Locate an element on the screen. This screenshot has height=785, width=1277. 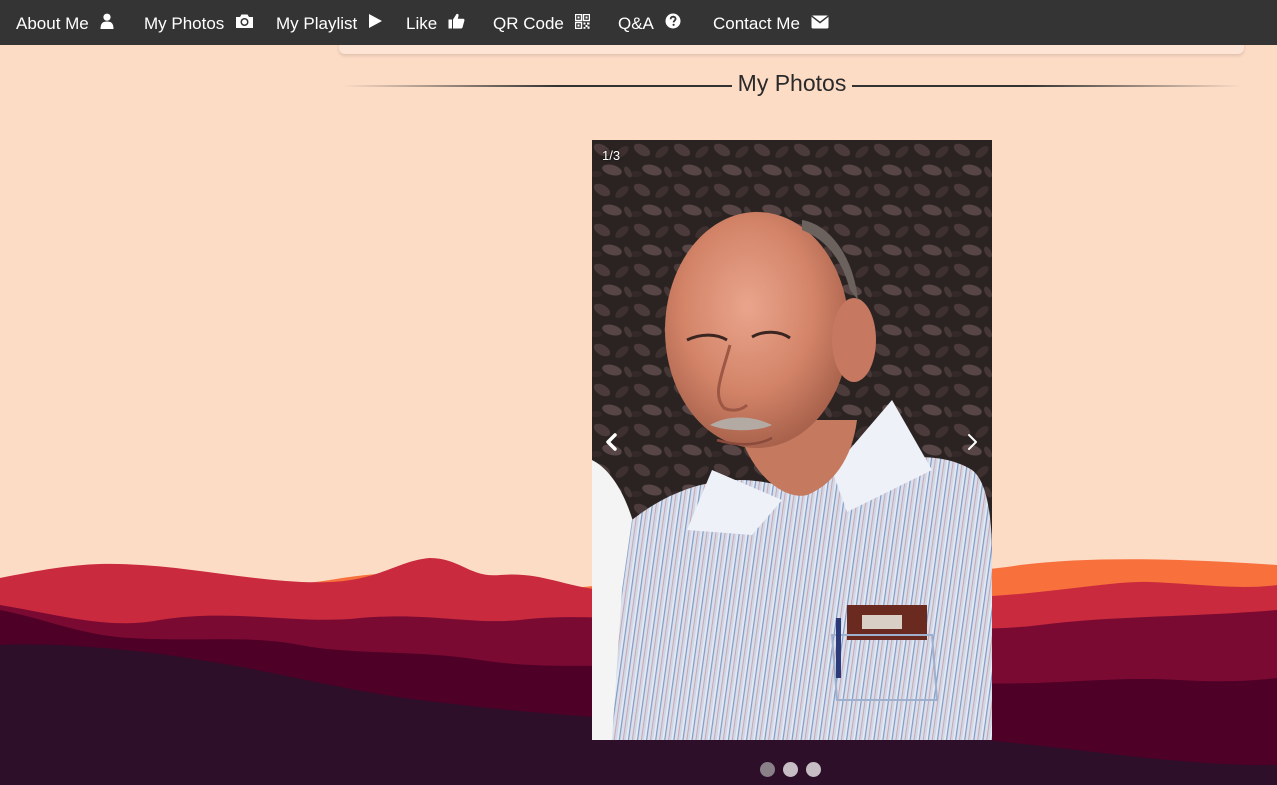
nav-about-me: About Me is located at coordinates (65, 22).